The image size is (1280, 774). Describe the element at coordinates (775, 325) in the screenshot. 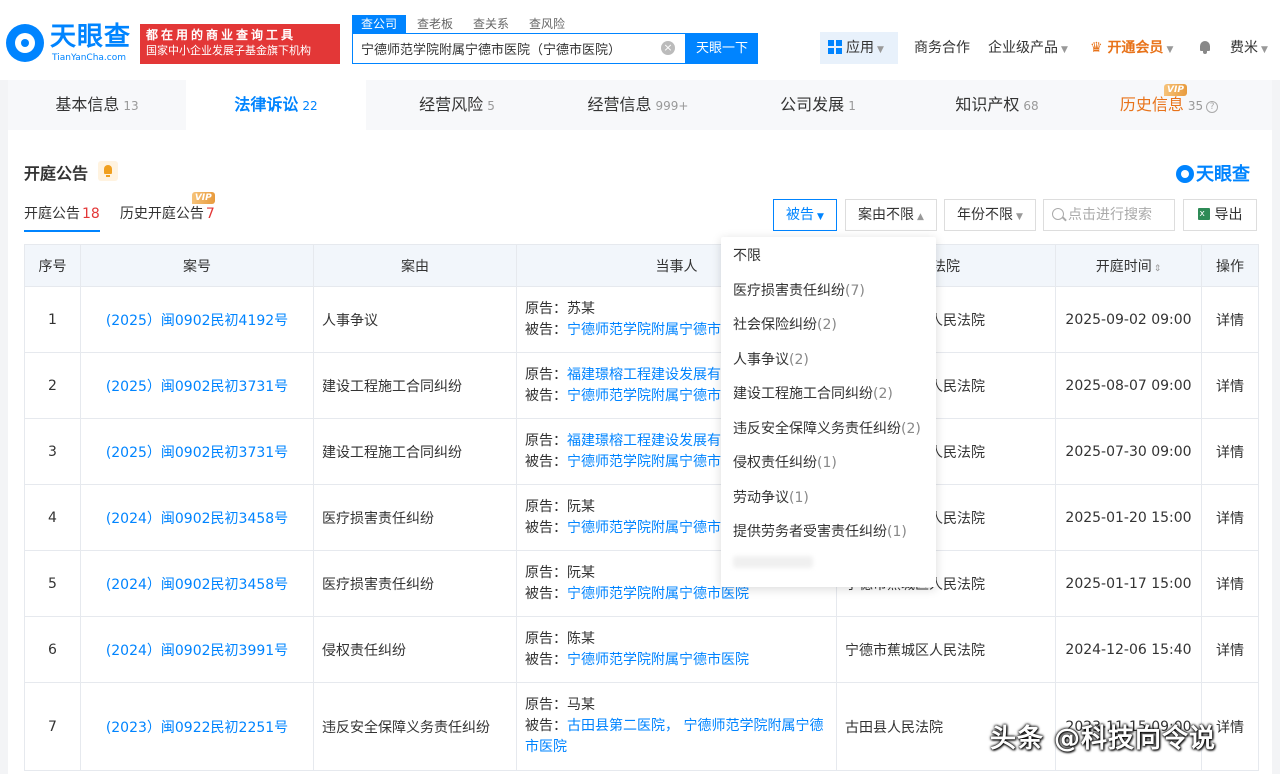

I see `dropdown-item-label: 社会保险纠纷` at that location.